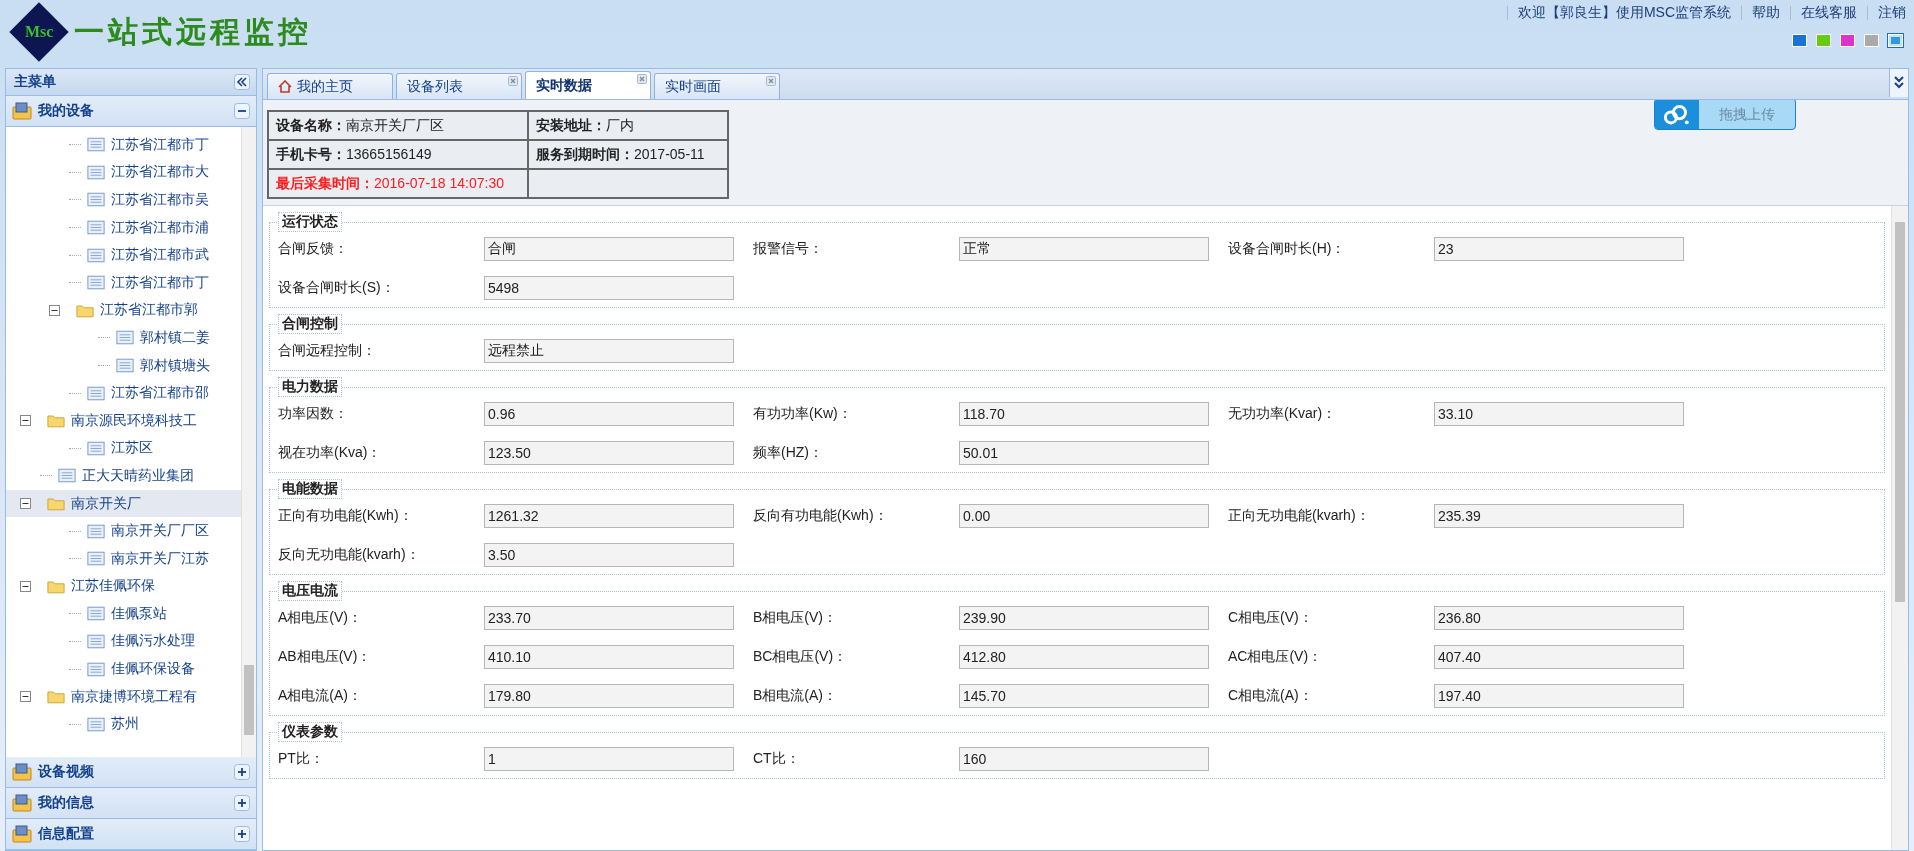 This screenshot has width=1914, height=851. I want to click on field-label: 频率(HZ)：, so click(788, 453).